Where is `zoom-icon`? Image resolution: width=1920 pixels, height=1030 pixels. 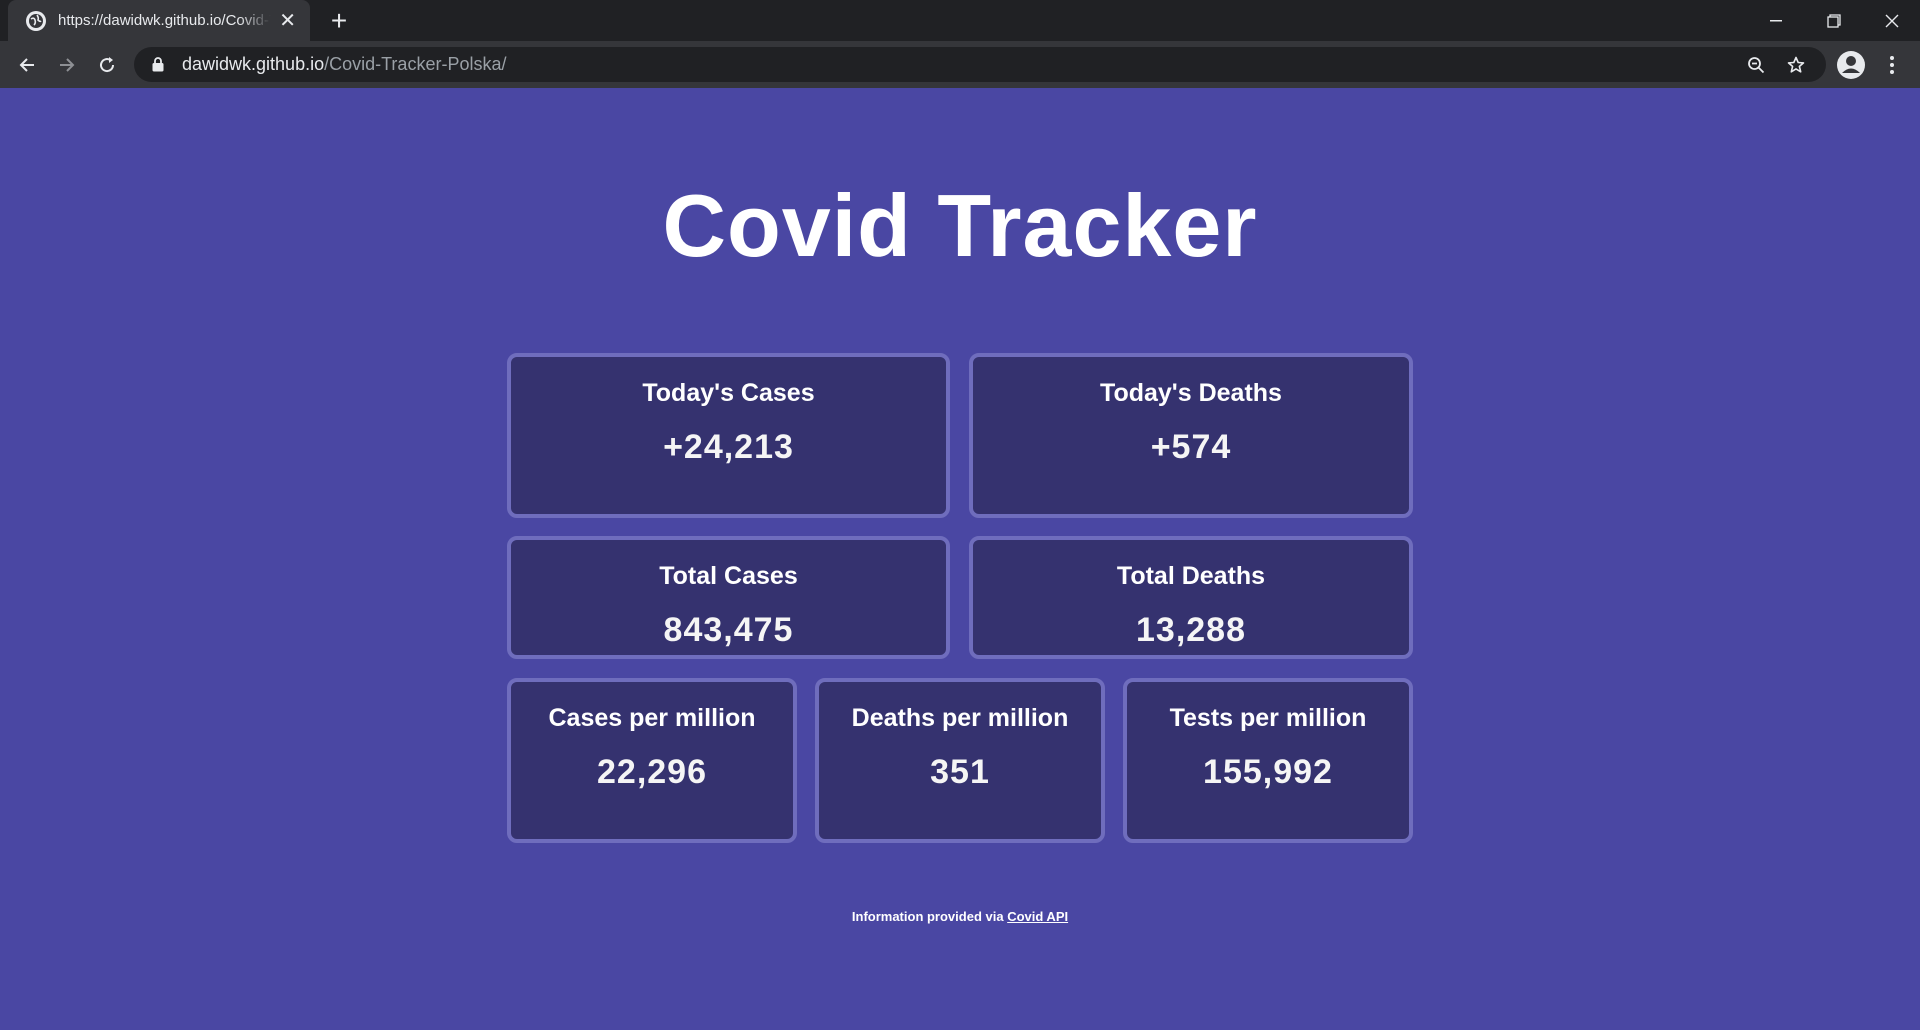
zoom-icon is located at coordinates (1756, 65).